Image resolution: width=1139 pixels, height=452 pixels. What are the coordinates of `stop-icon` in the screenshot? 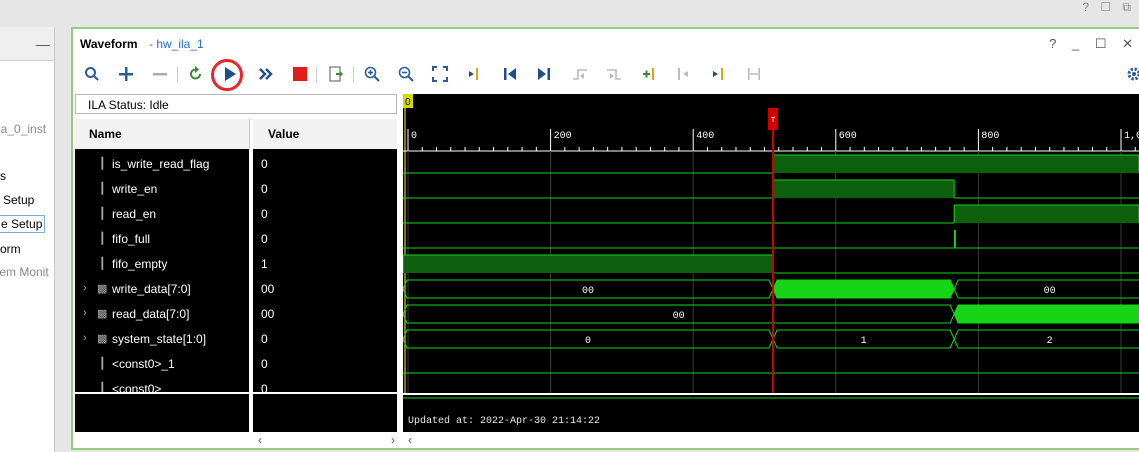 It's located at (300, 74).